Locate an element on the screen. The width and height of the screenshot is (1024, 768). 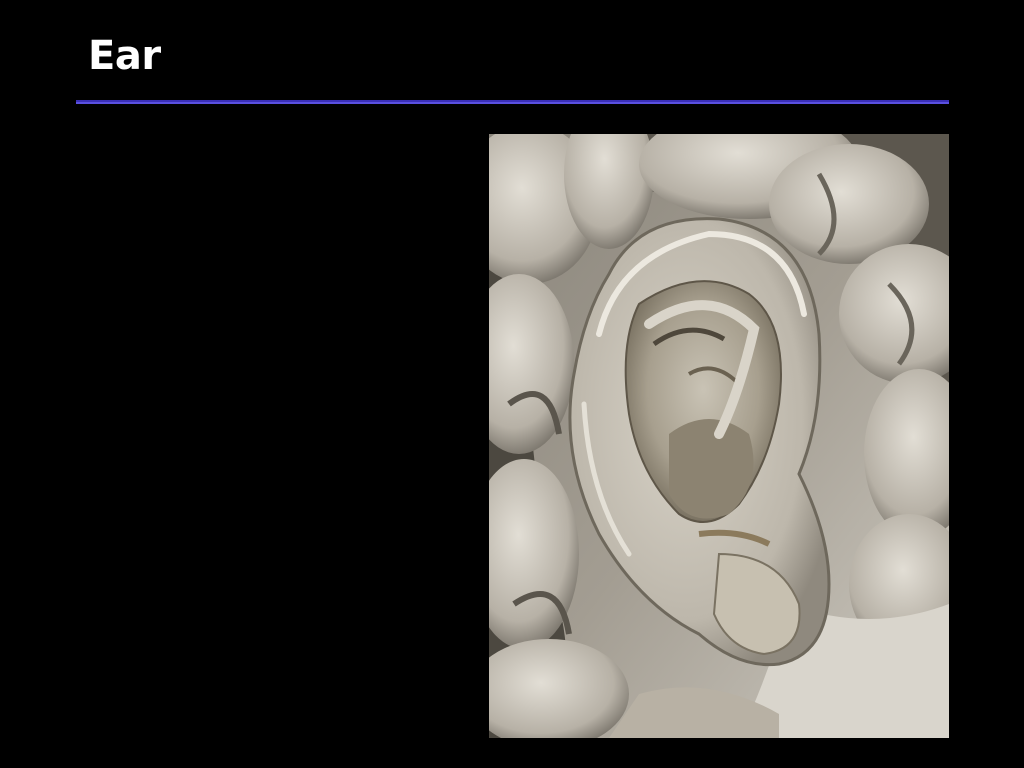
slide-title: Ear is located at coordinates (124, 56).